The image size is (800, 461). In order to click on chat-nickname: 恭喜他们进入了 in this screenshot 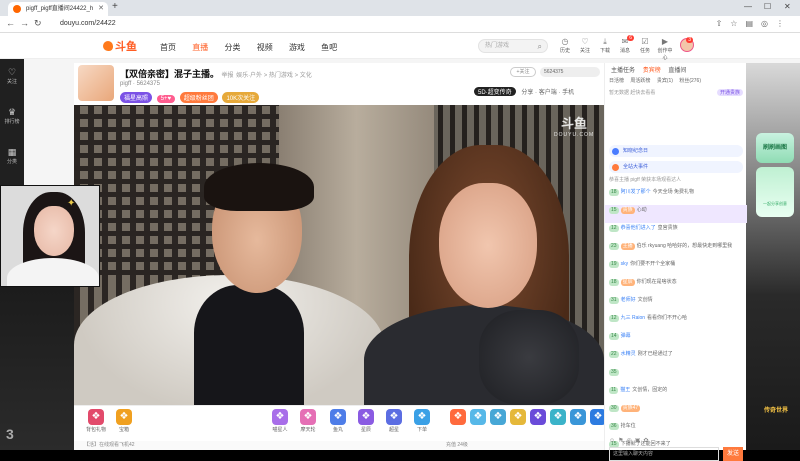, I will do `click(638, 228)`.